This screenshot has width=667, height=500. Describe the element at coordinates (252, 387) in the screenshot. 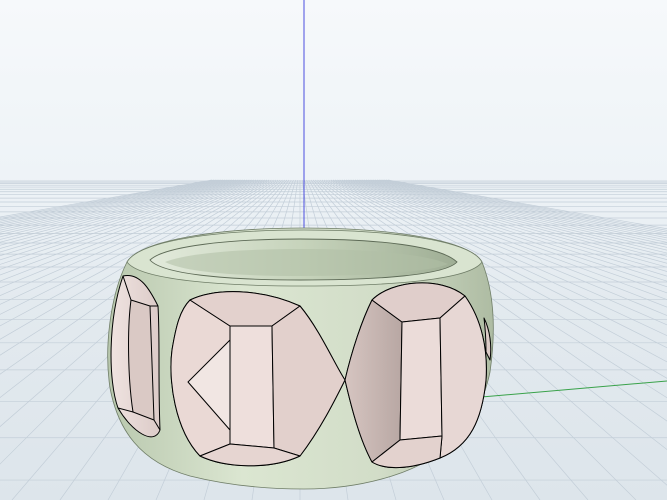

I see `facet-center-table` at that location.